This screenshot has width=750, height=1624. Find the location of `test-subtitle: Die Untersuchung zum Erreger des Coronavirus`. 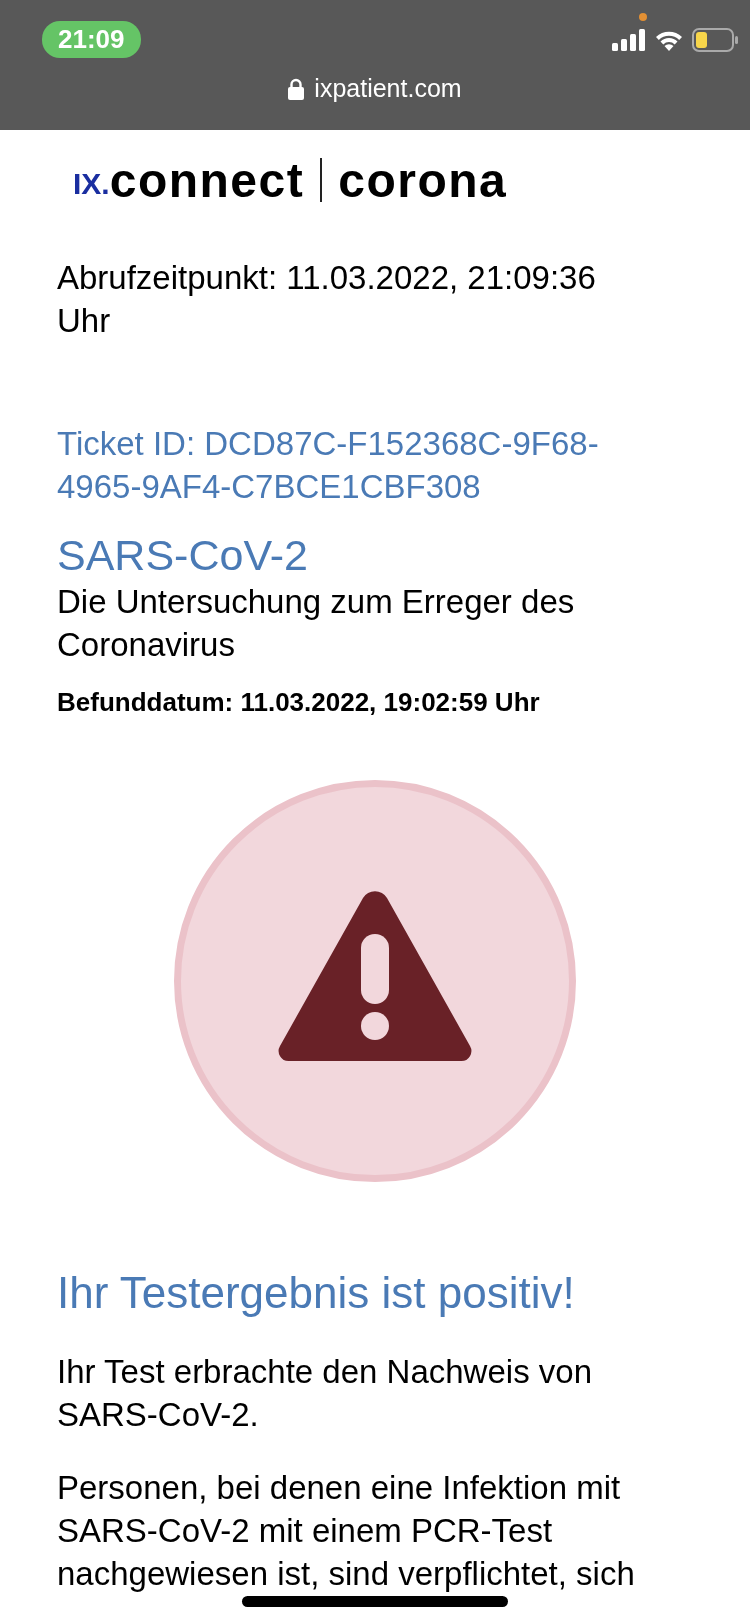

test-subtitle: Die Untersuchung zum Erreger des Coronavirus is located at coordinates (316, 623).